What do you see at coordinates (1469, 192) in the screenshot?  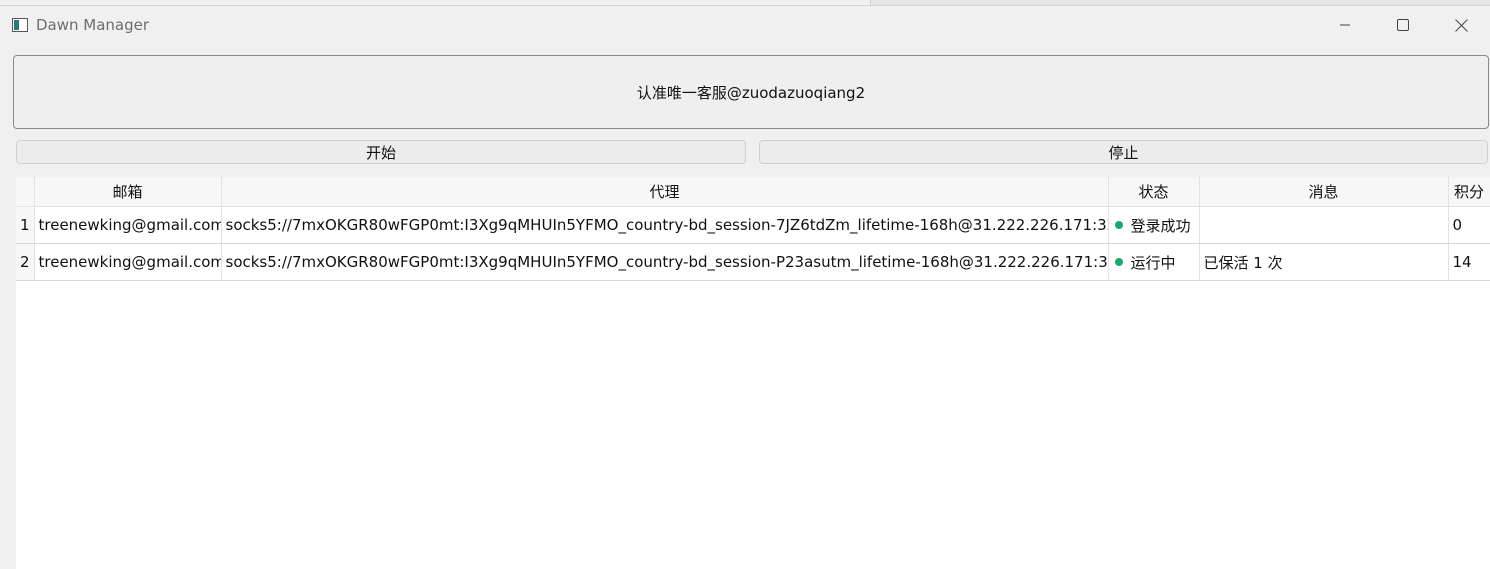 I see `column-header-points: 积分` at bounding box center [1469, 192].